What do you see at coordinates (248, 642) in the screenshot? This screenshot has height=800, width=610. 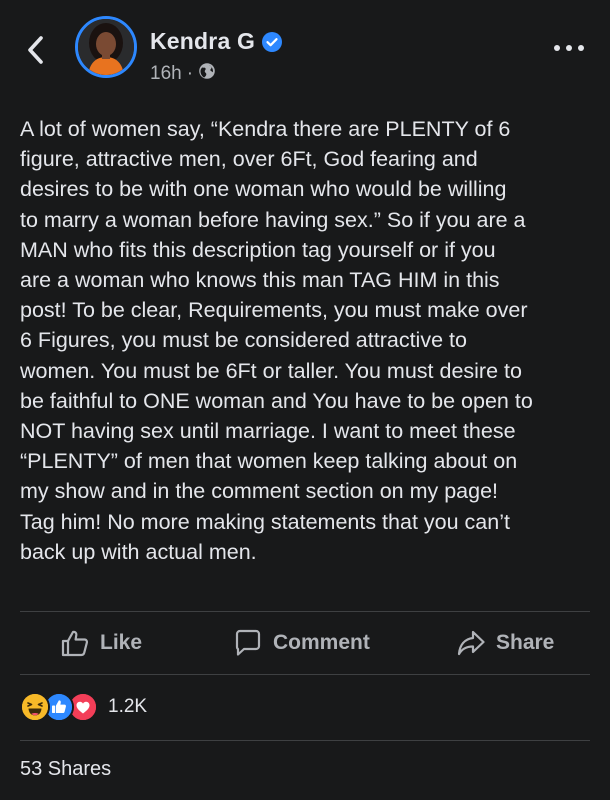 I see `comment-icon` at bounding box center [248, 642].